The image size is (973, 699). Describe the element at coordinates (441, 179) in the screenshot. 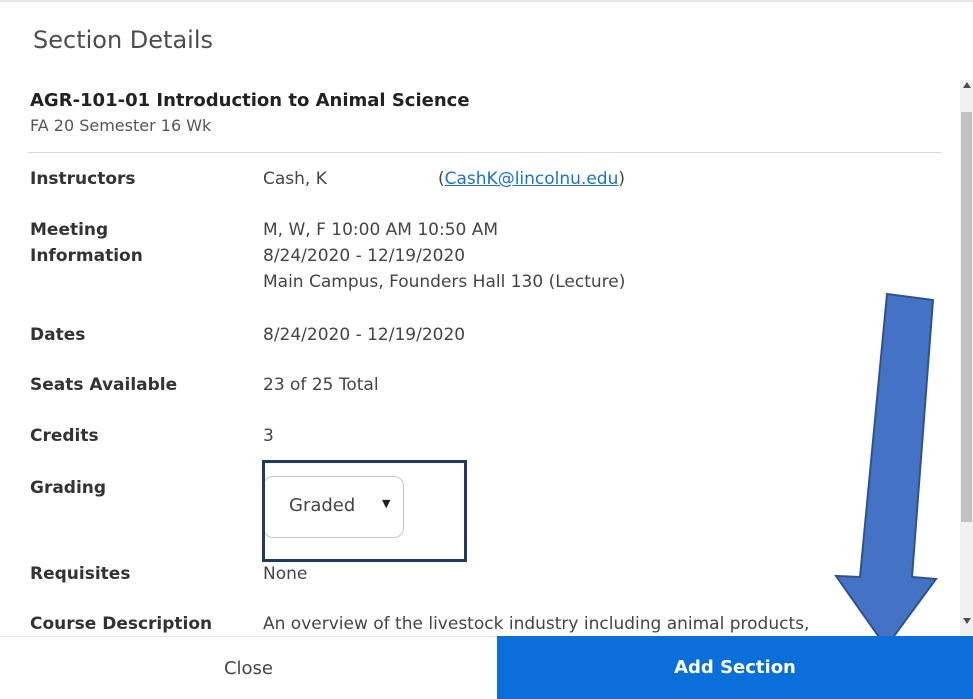

I see `email-open-paren: (` at that location.